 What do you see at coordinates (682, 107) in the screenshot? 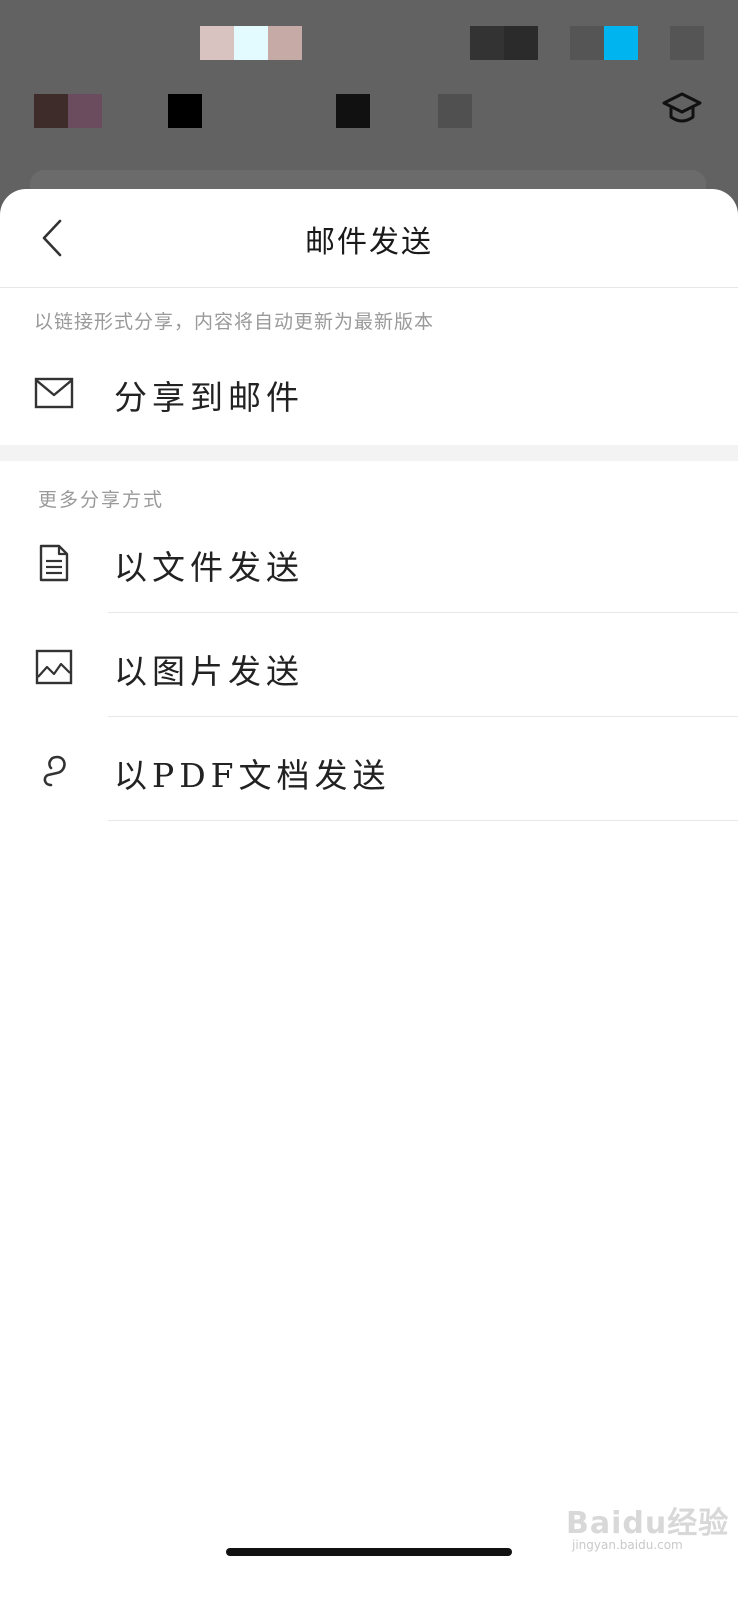
I see `graduation-cap-icon` at bounding box center [682, 107].